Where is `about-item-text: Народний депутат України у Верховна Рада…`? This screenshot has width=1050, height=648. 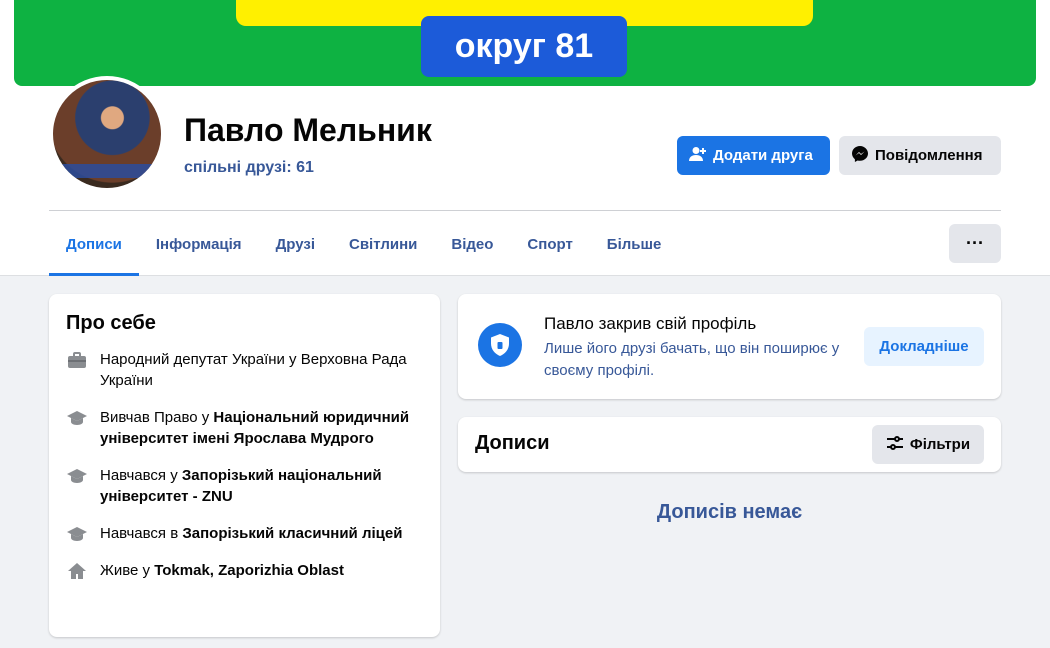
about-item-text: Народний депутат України у Верховна Рада… is located at coordinates (253, 370).